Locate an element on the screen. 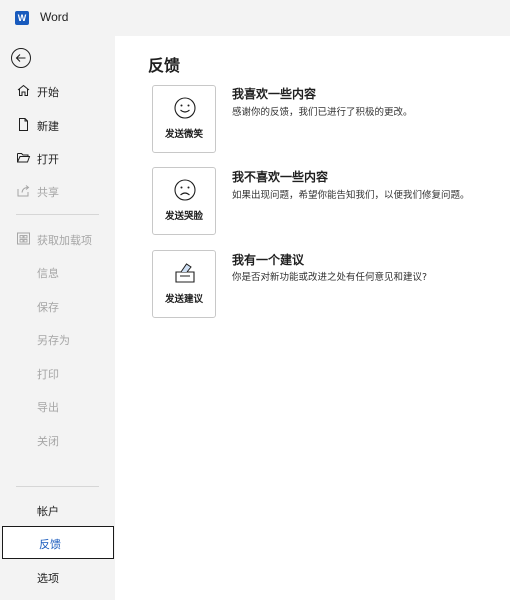 The image size is (510, 600). nav-export: 导出 is located at coordinates (57, 405).